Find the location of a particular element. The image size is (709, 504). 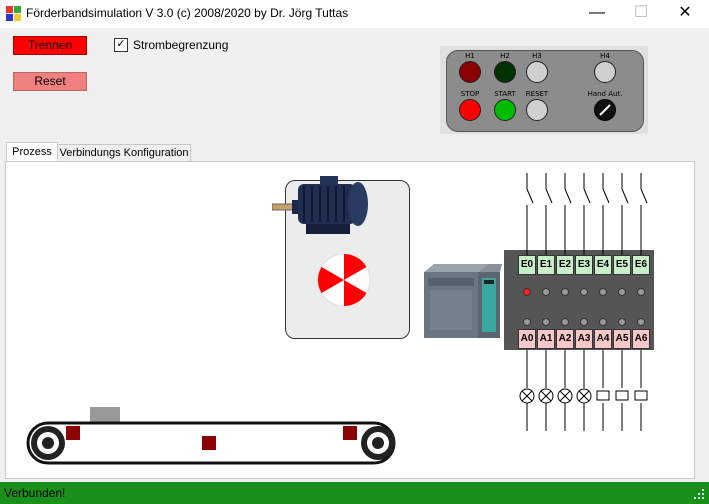

lamp-h2 is located at coordinates (505, 72).